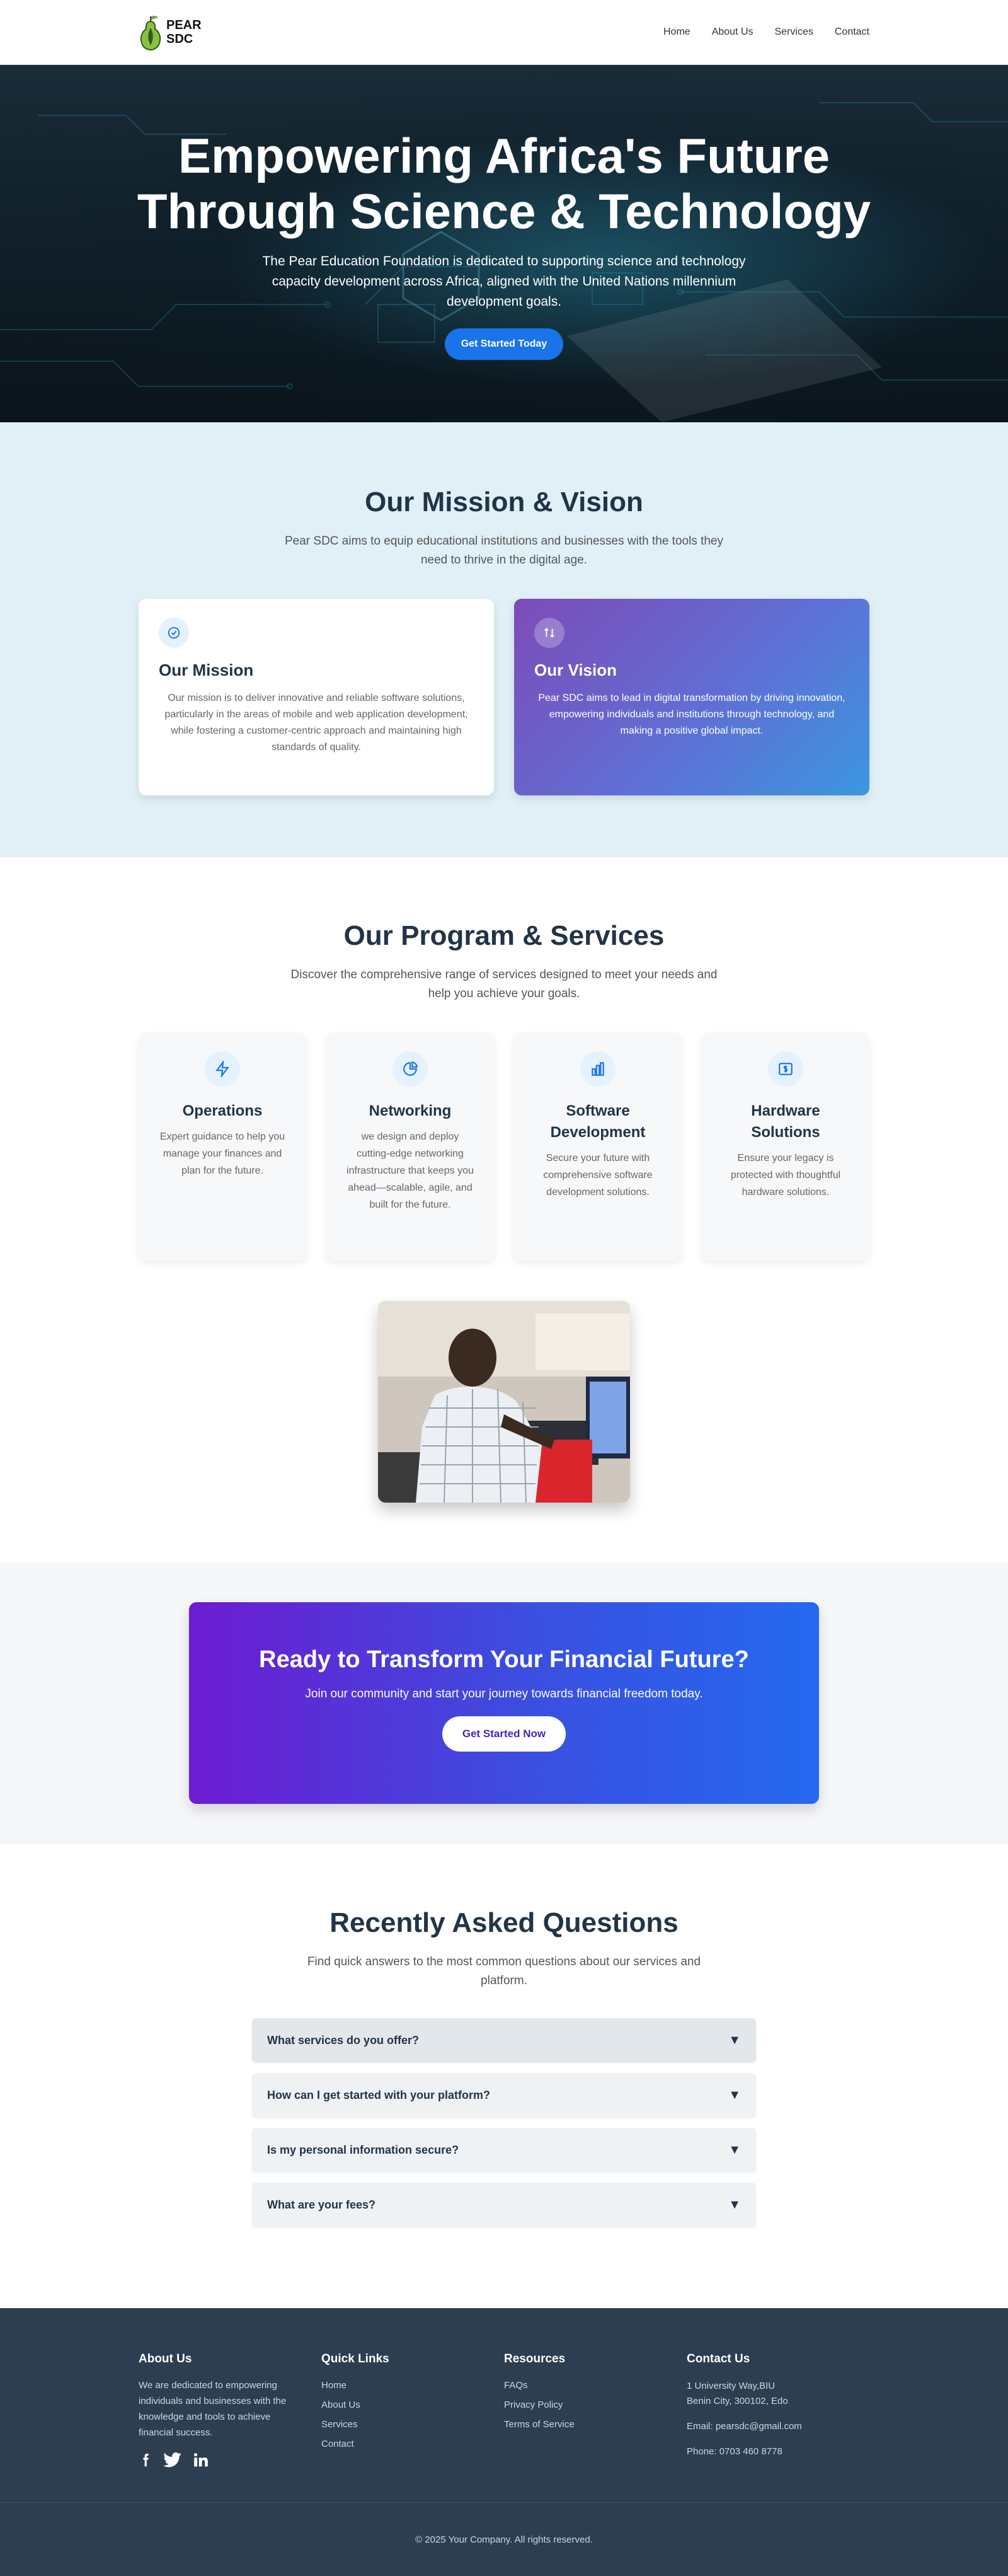  Describe the element at coordinates (410, 1110) in the screenshot. I see `service-title: Networking` at that location.